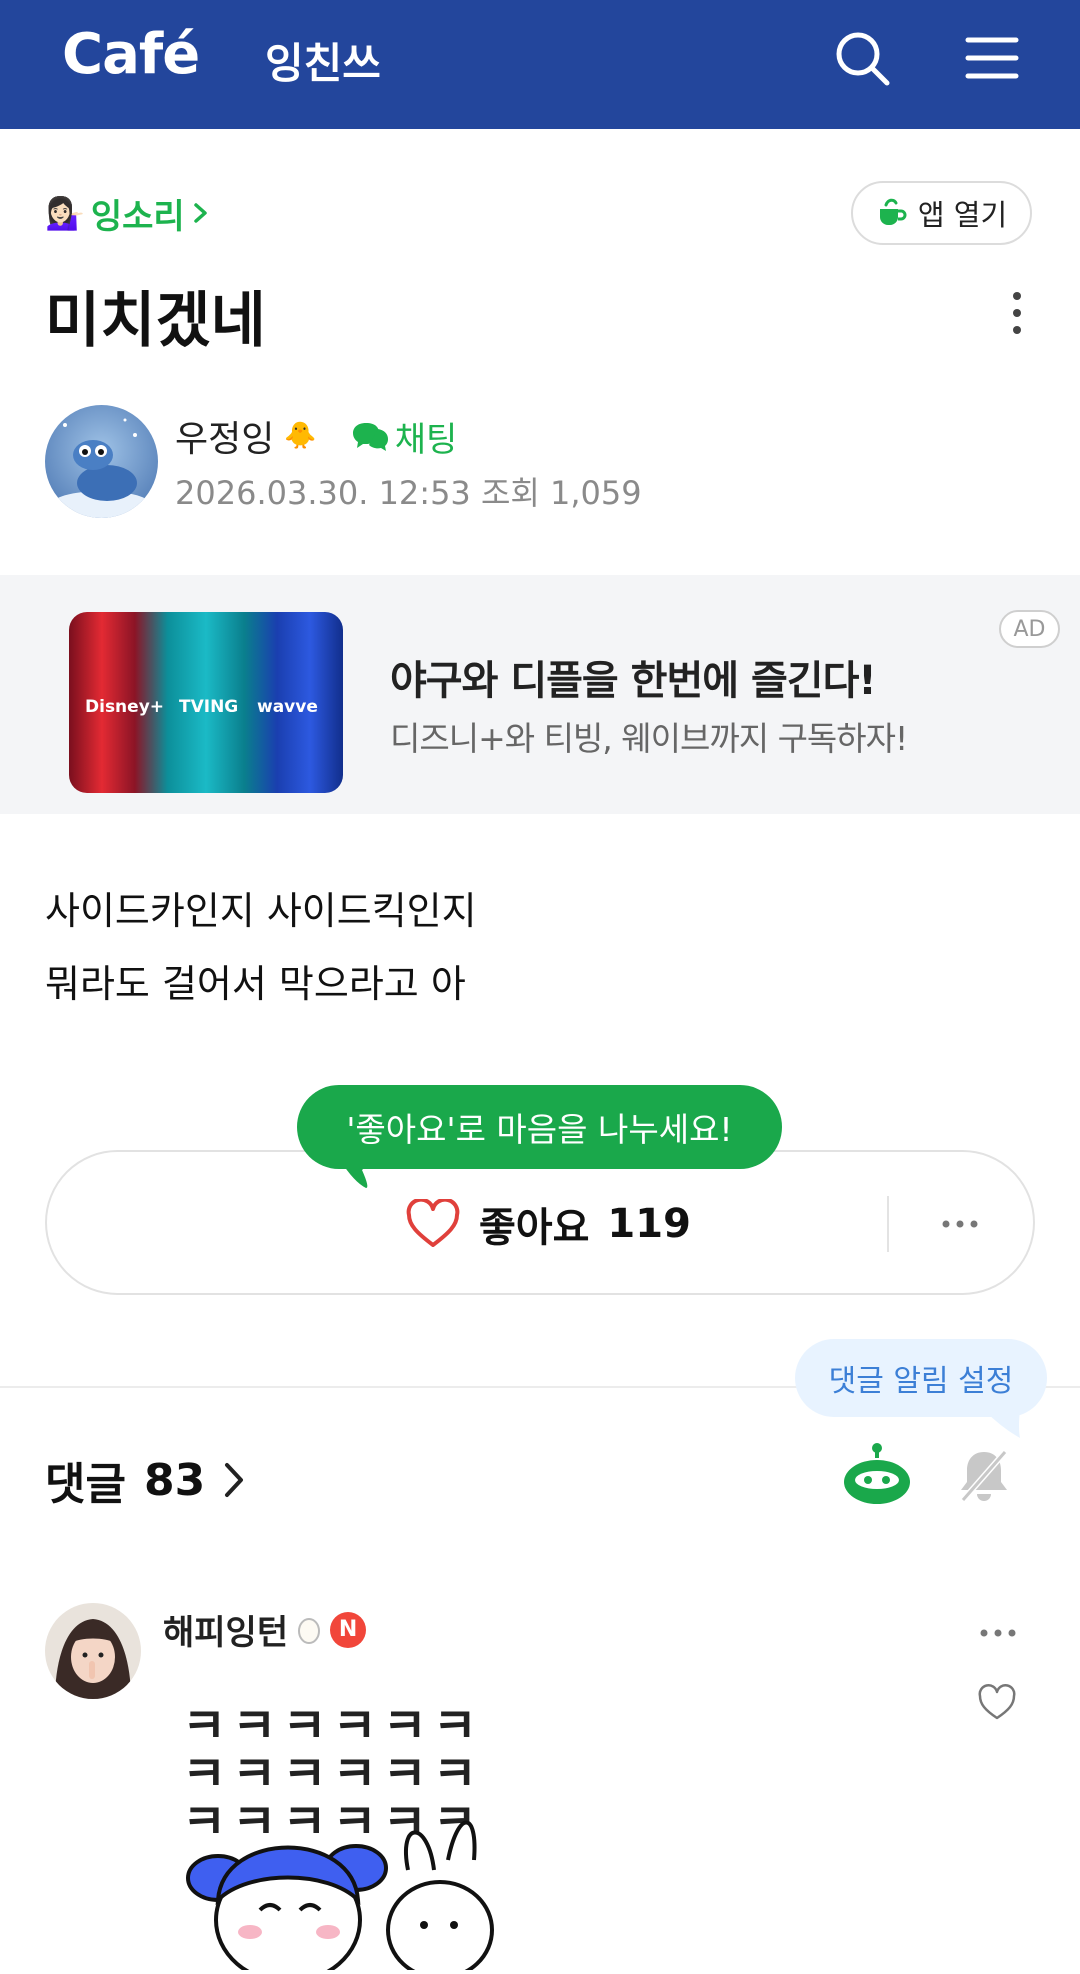 The height and width of the screenshot is (1974, 1080). I want to click on board-emoji: 💁🏻‍♀️, so click(65, 213).